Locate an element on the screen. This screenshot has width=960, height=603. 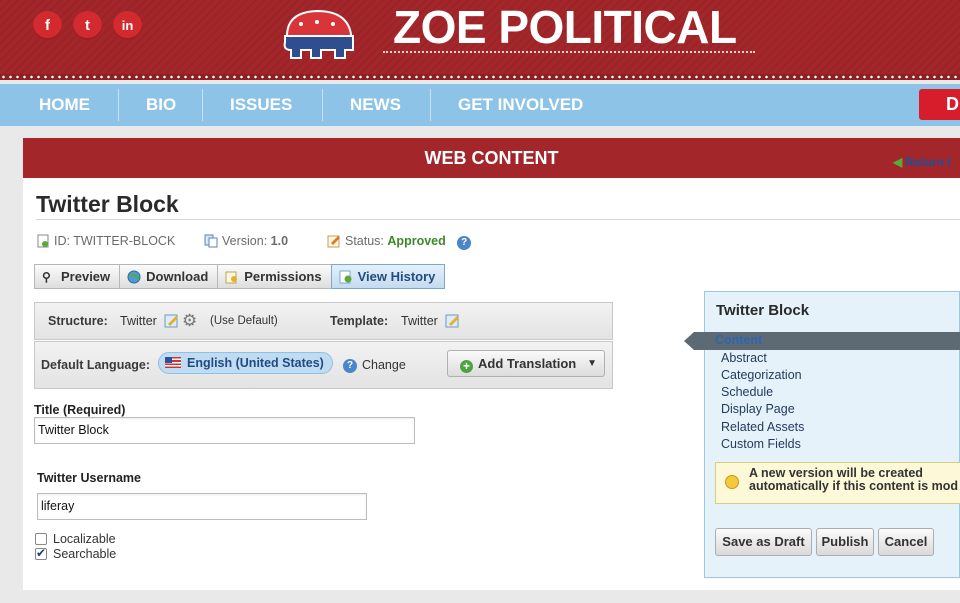
tab-preview-label: Preview is located at coordinates (86, 276).